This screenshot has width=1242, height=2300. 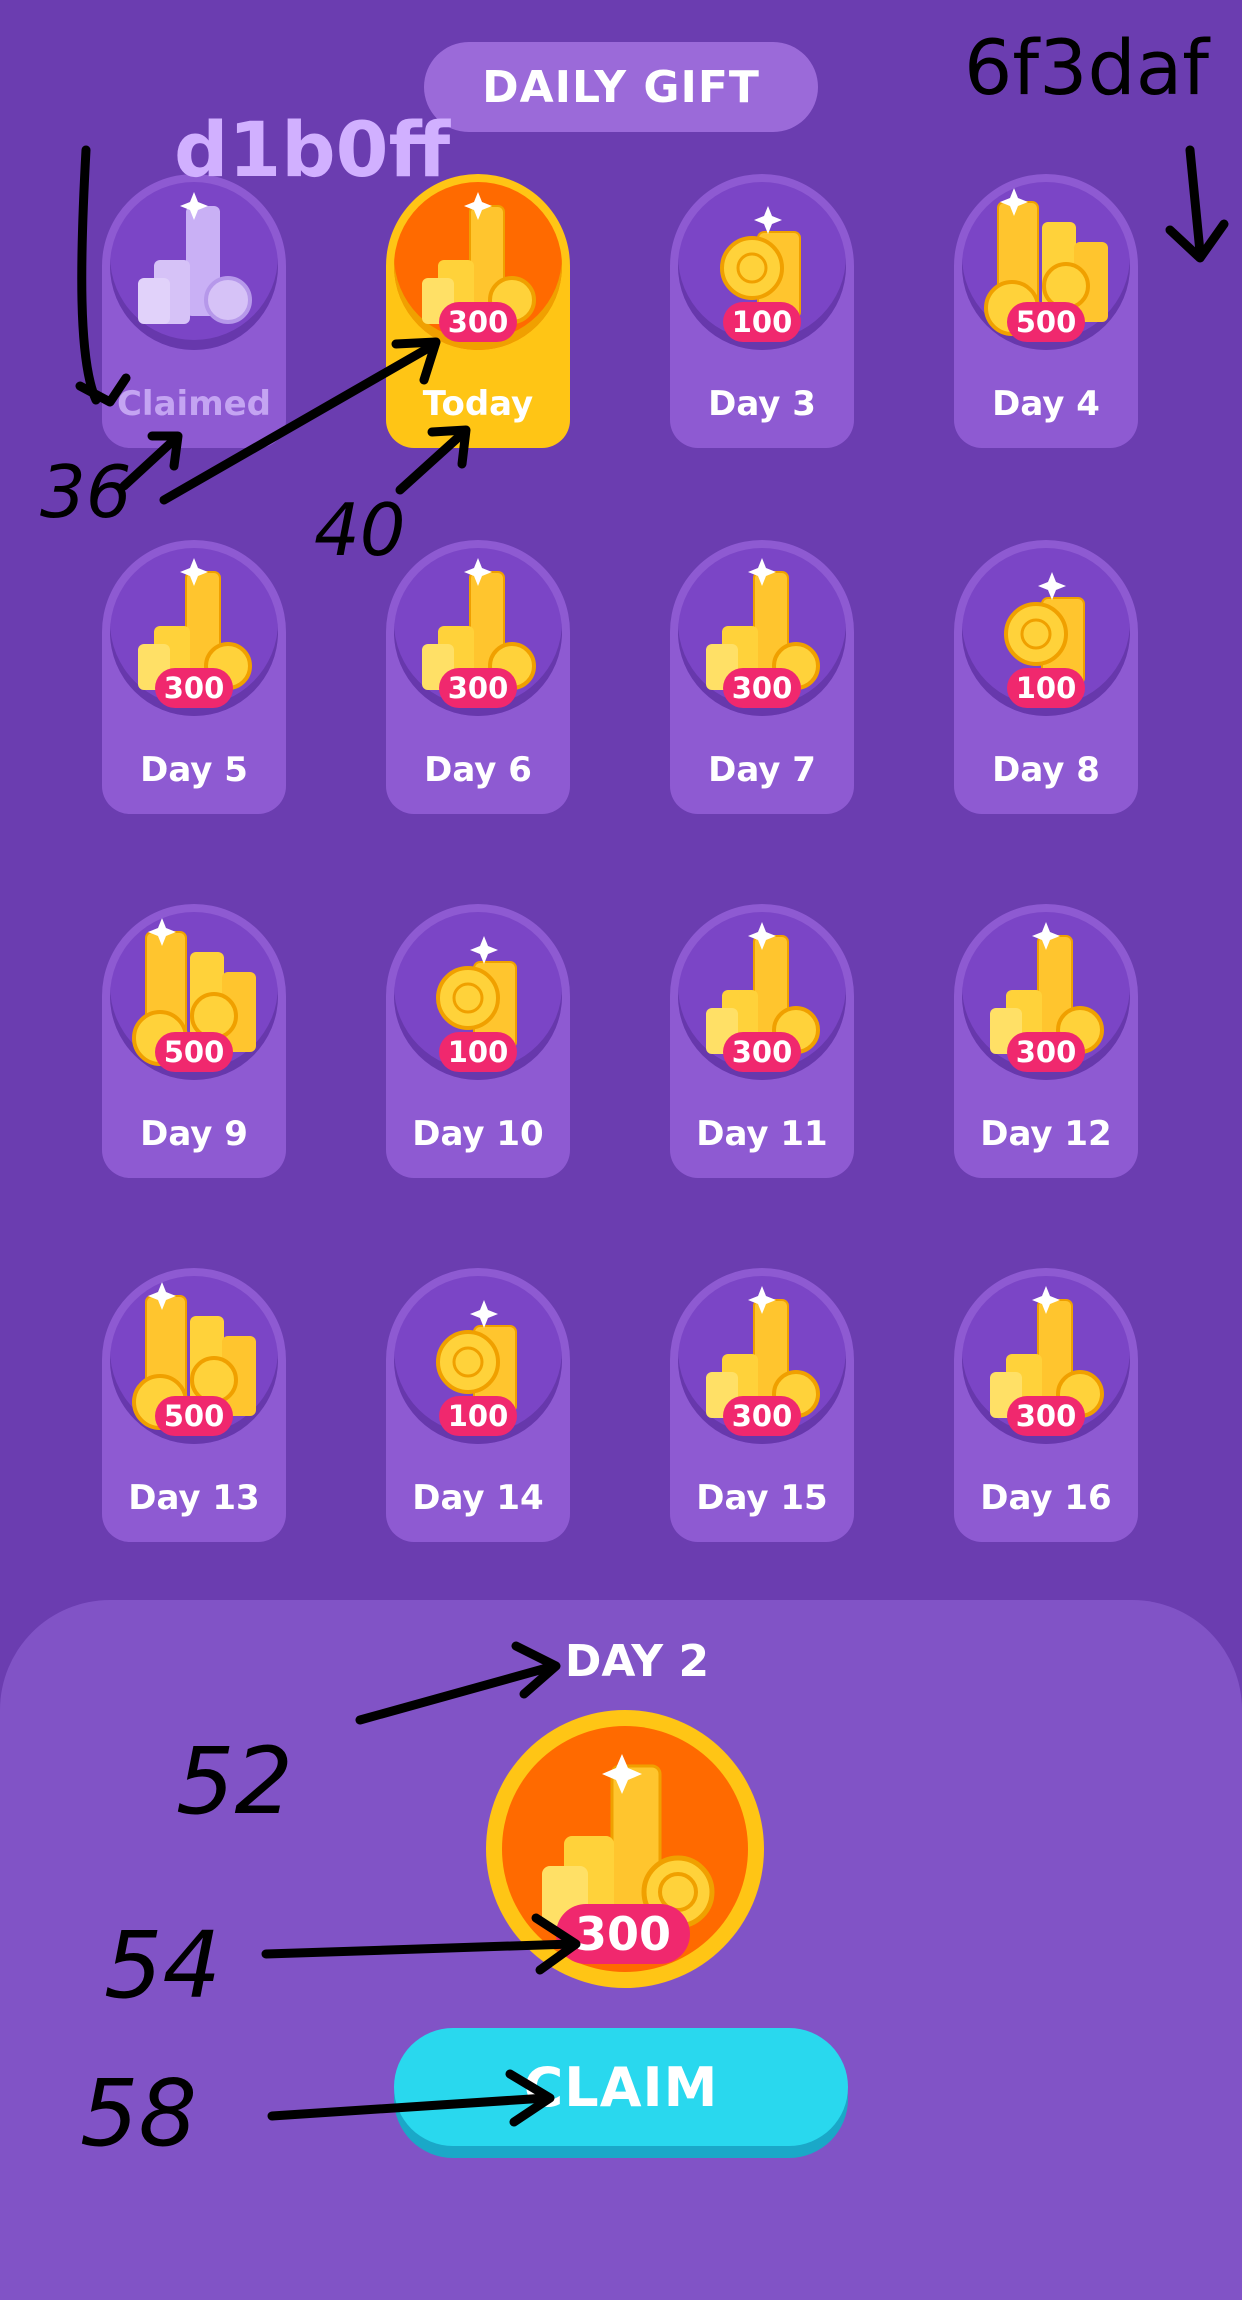 I want to click on day-label: Claimed, so click(x=194, y=404).